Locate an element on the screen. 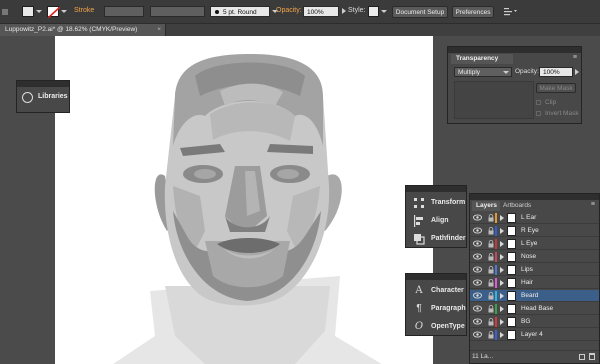 Image resolution: width=600 pixels, height=364 pixels. layer-name: Beard is located at coordinates (529, 296).